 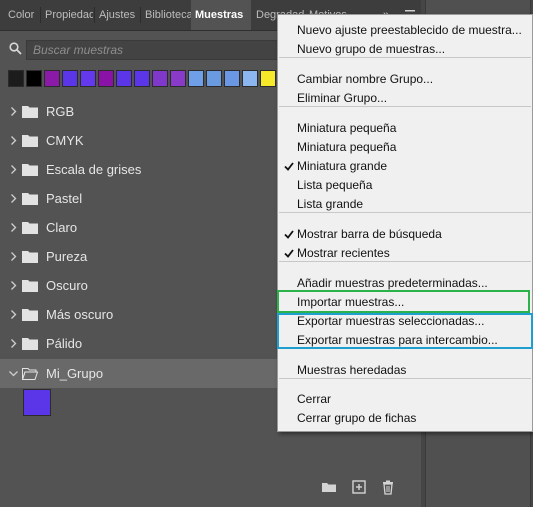 What do you see at coordinates (369, 234) in the screenshot?
I see `menu-item-label: Mostrar barra de búsqueda` at bounding box center [369, 234].